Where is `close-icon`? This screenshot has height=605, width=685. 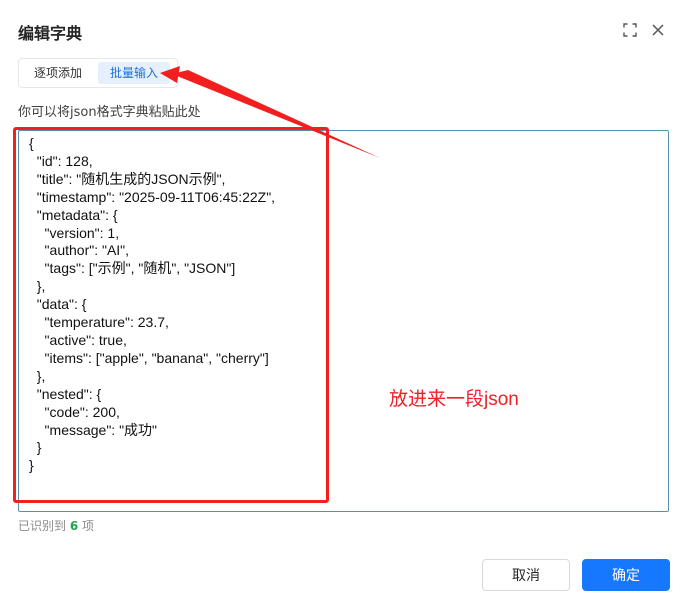
close-icon is located at coordinates (658, 30).